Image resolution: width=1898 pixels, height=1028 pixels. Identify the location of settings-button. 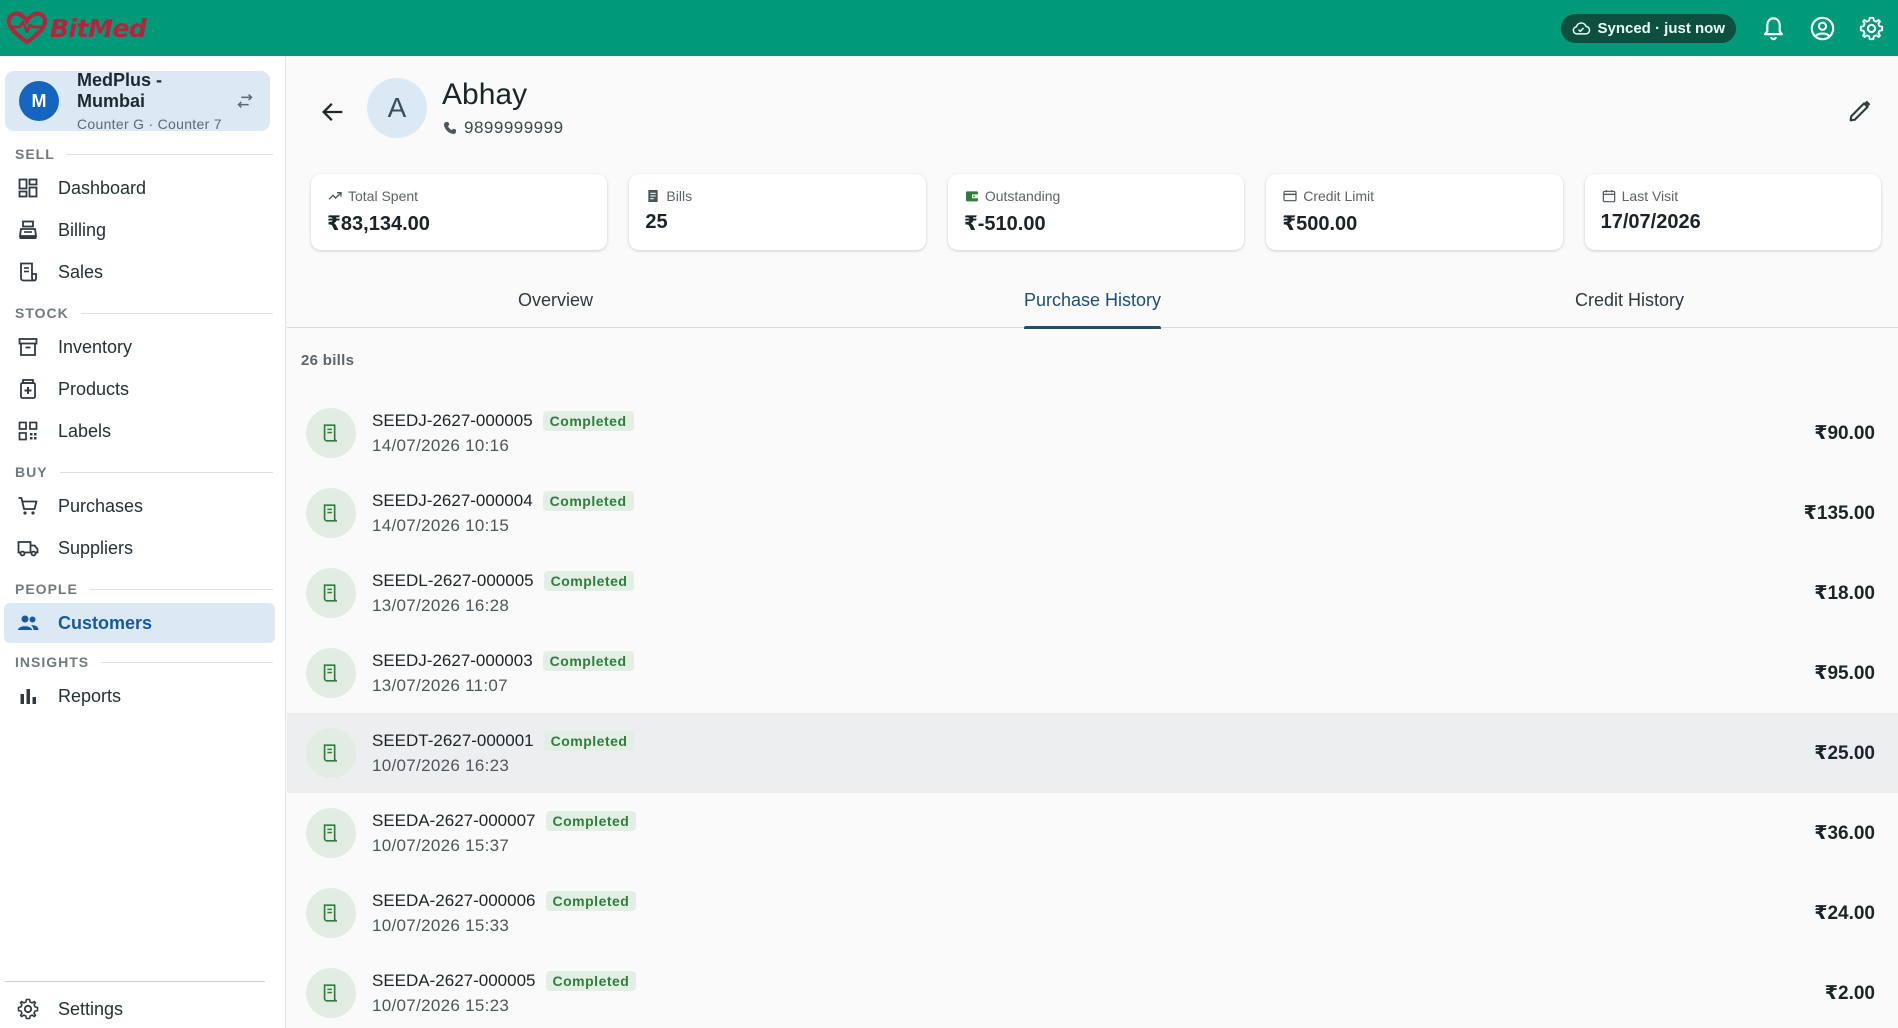
(1871, 28).